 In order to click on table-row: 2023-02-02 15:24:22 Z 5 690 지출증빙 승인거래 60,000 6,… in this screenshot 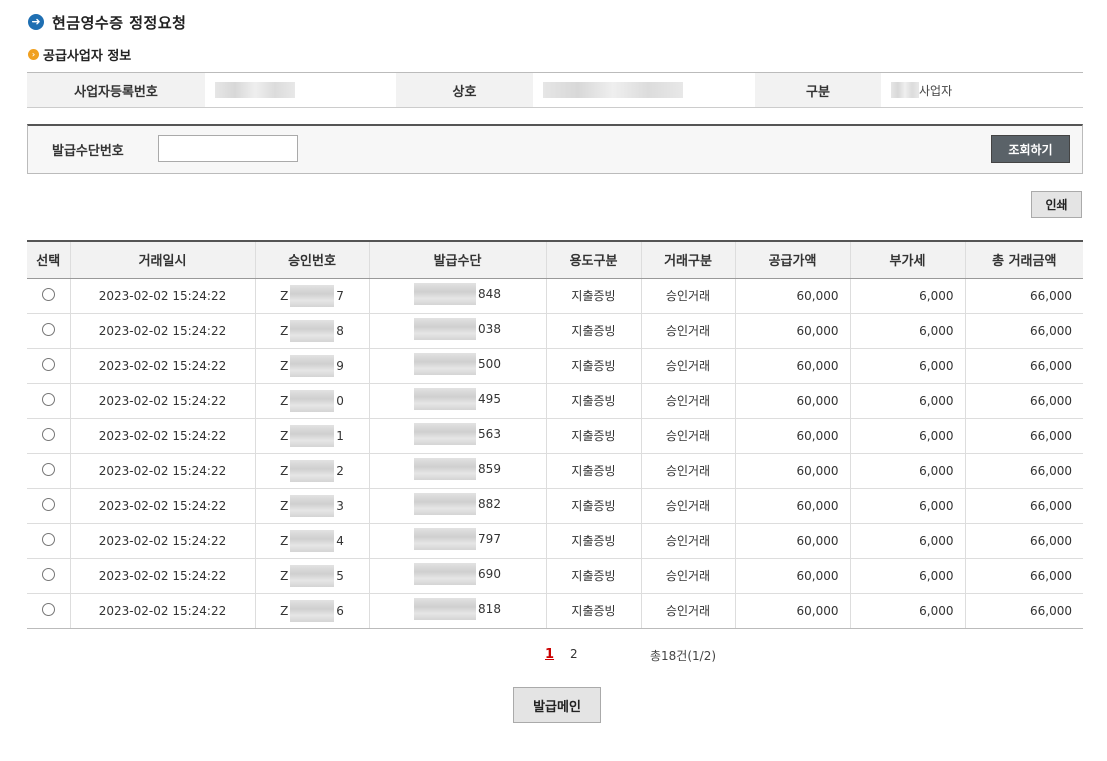, I will do `click(555, 576)`.